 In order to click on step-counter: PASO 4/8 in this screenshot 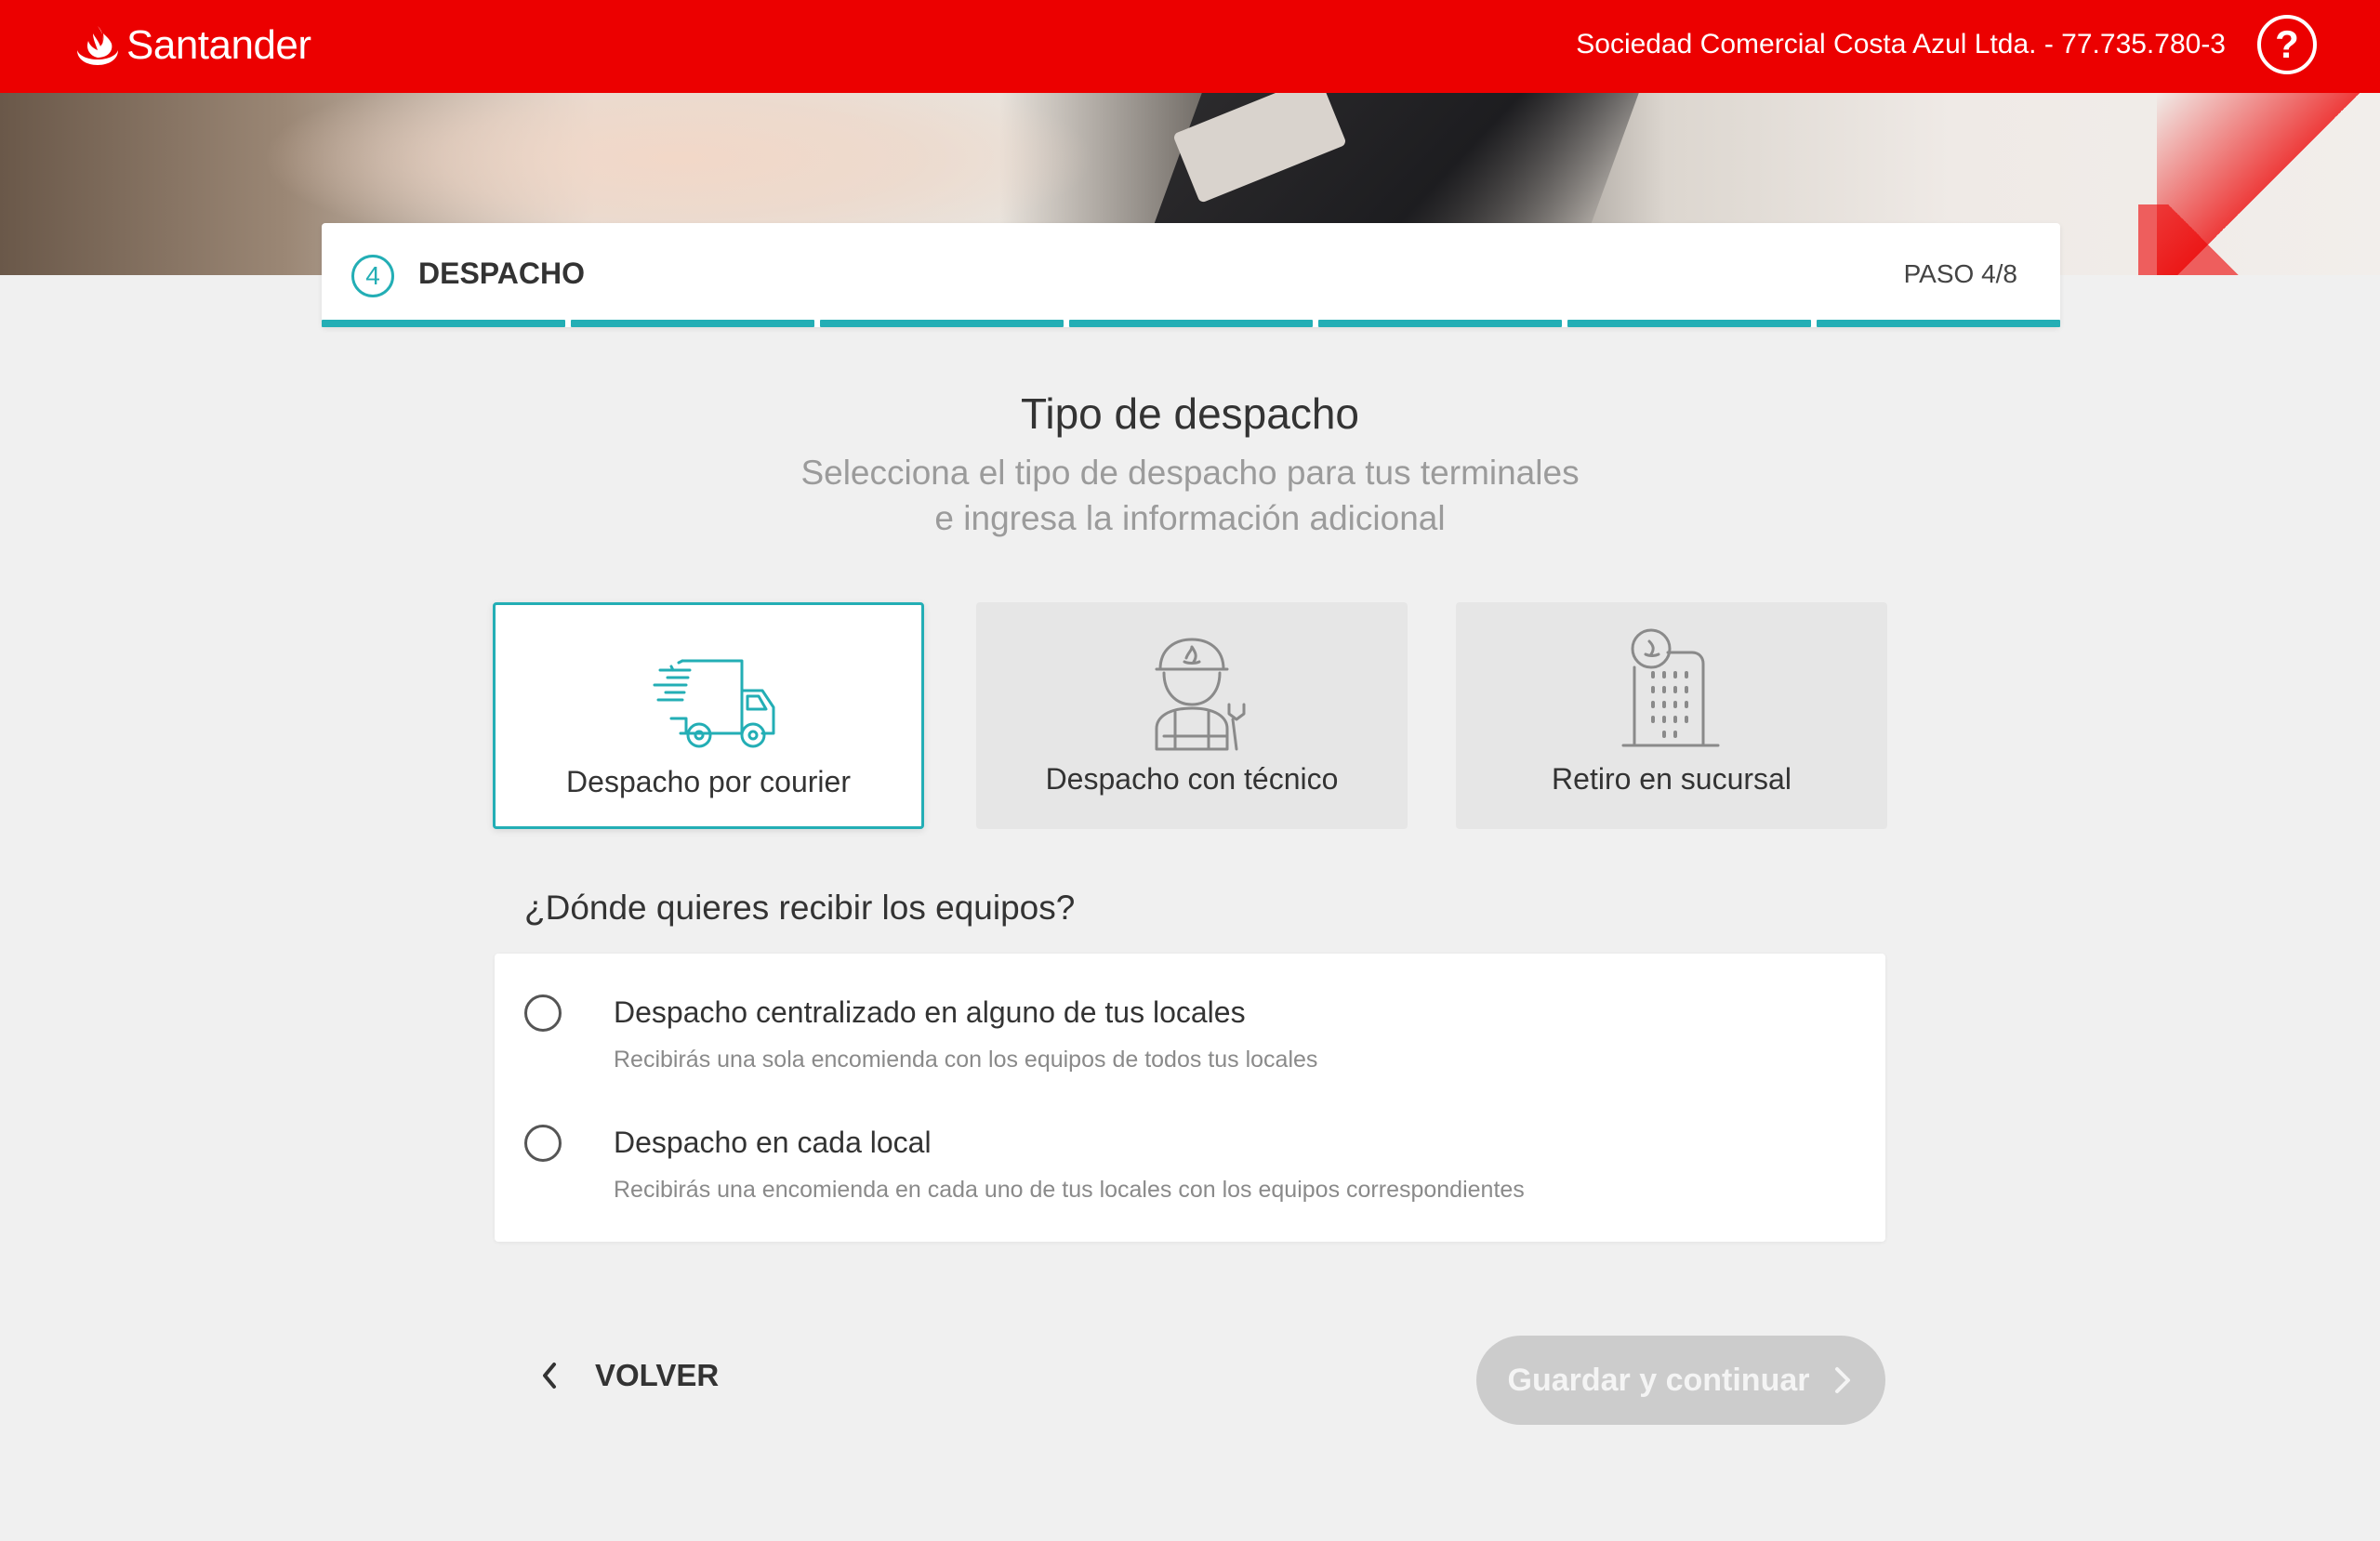, I will do `click(1960, 273)`.